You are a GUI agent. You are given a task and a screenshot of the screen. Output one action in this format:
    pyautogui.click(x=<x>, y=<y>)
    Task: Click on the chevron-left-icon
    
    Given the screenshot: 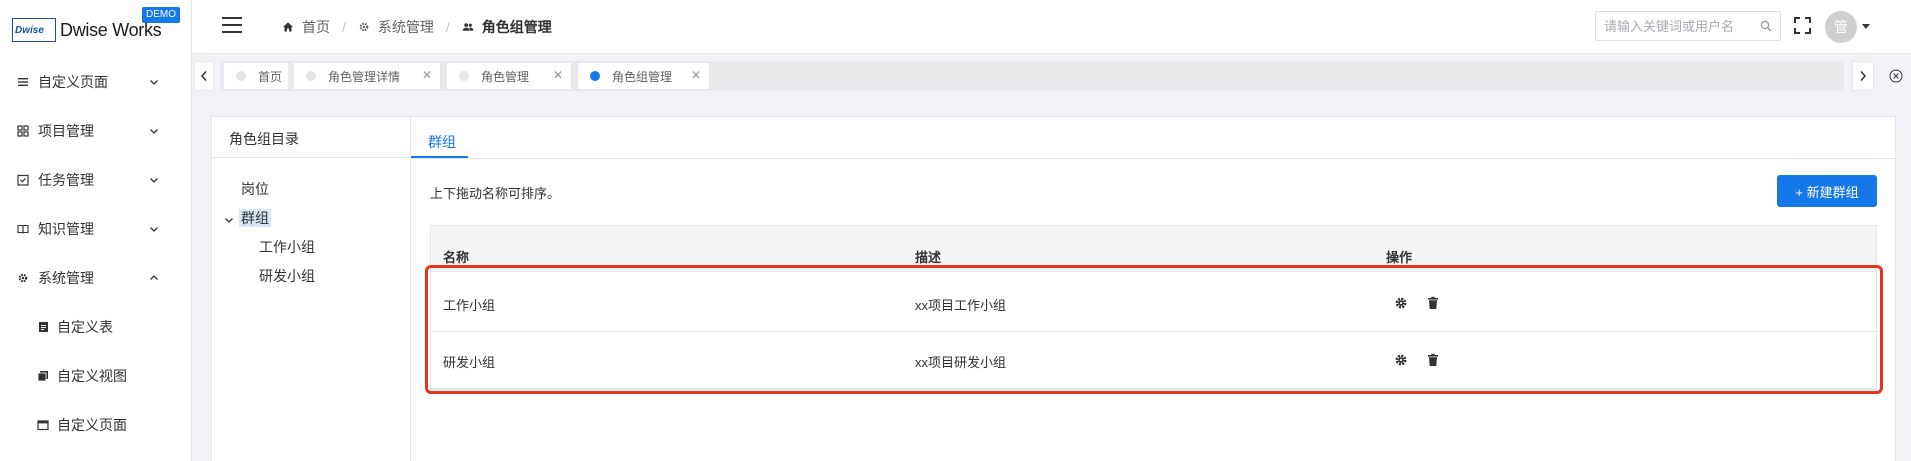 What is the action you would take?
    pyautogui.click(x=203, y=76)
    